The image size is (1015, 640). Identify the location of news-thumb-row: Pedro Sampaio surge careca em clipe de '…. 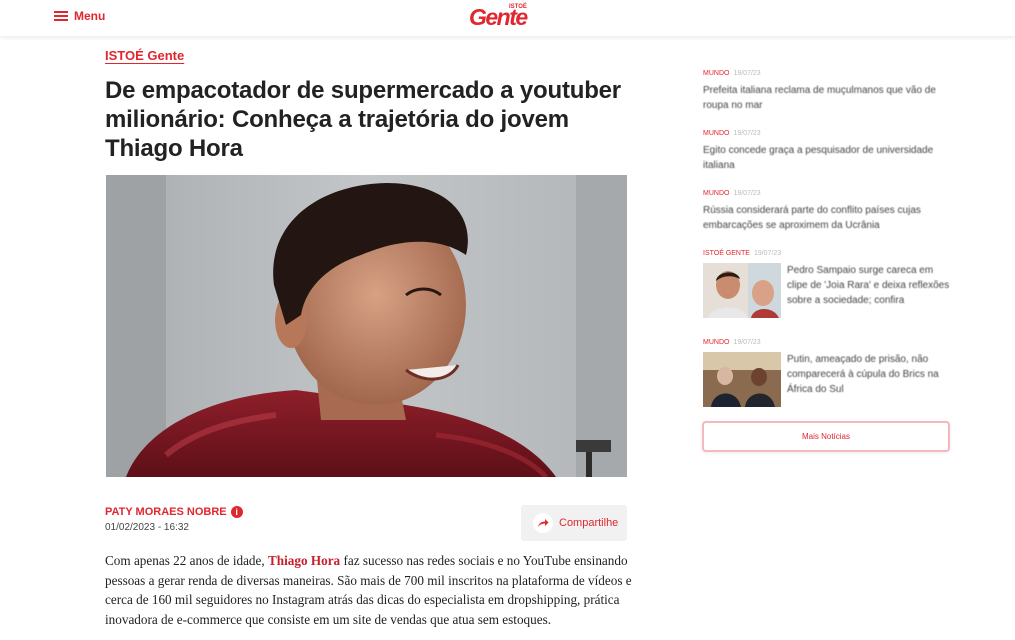
(828, 290).